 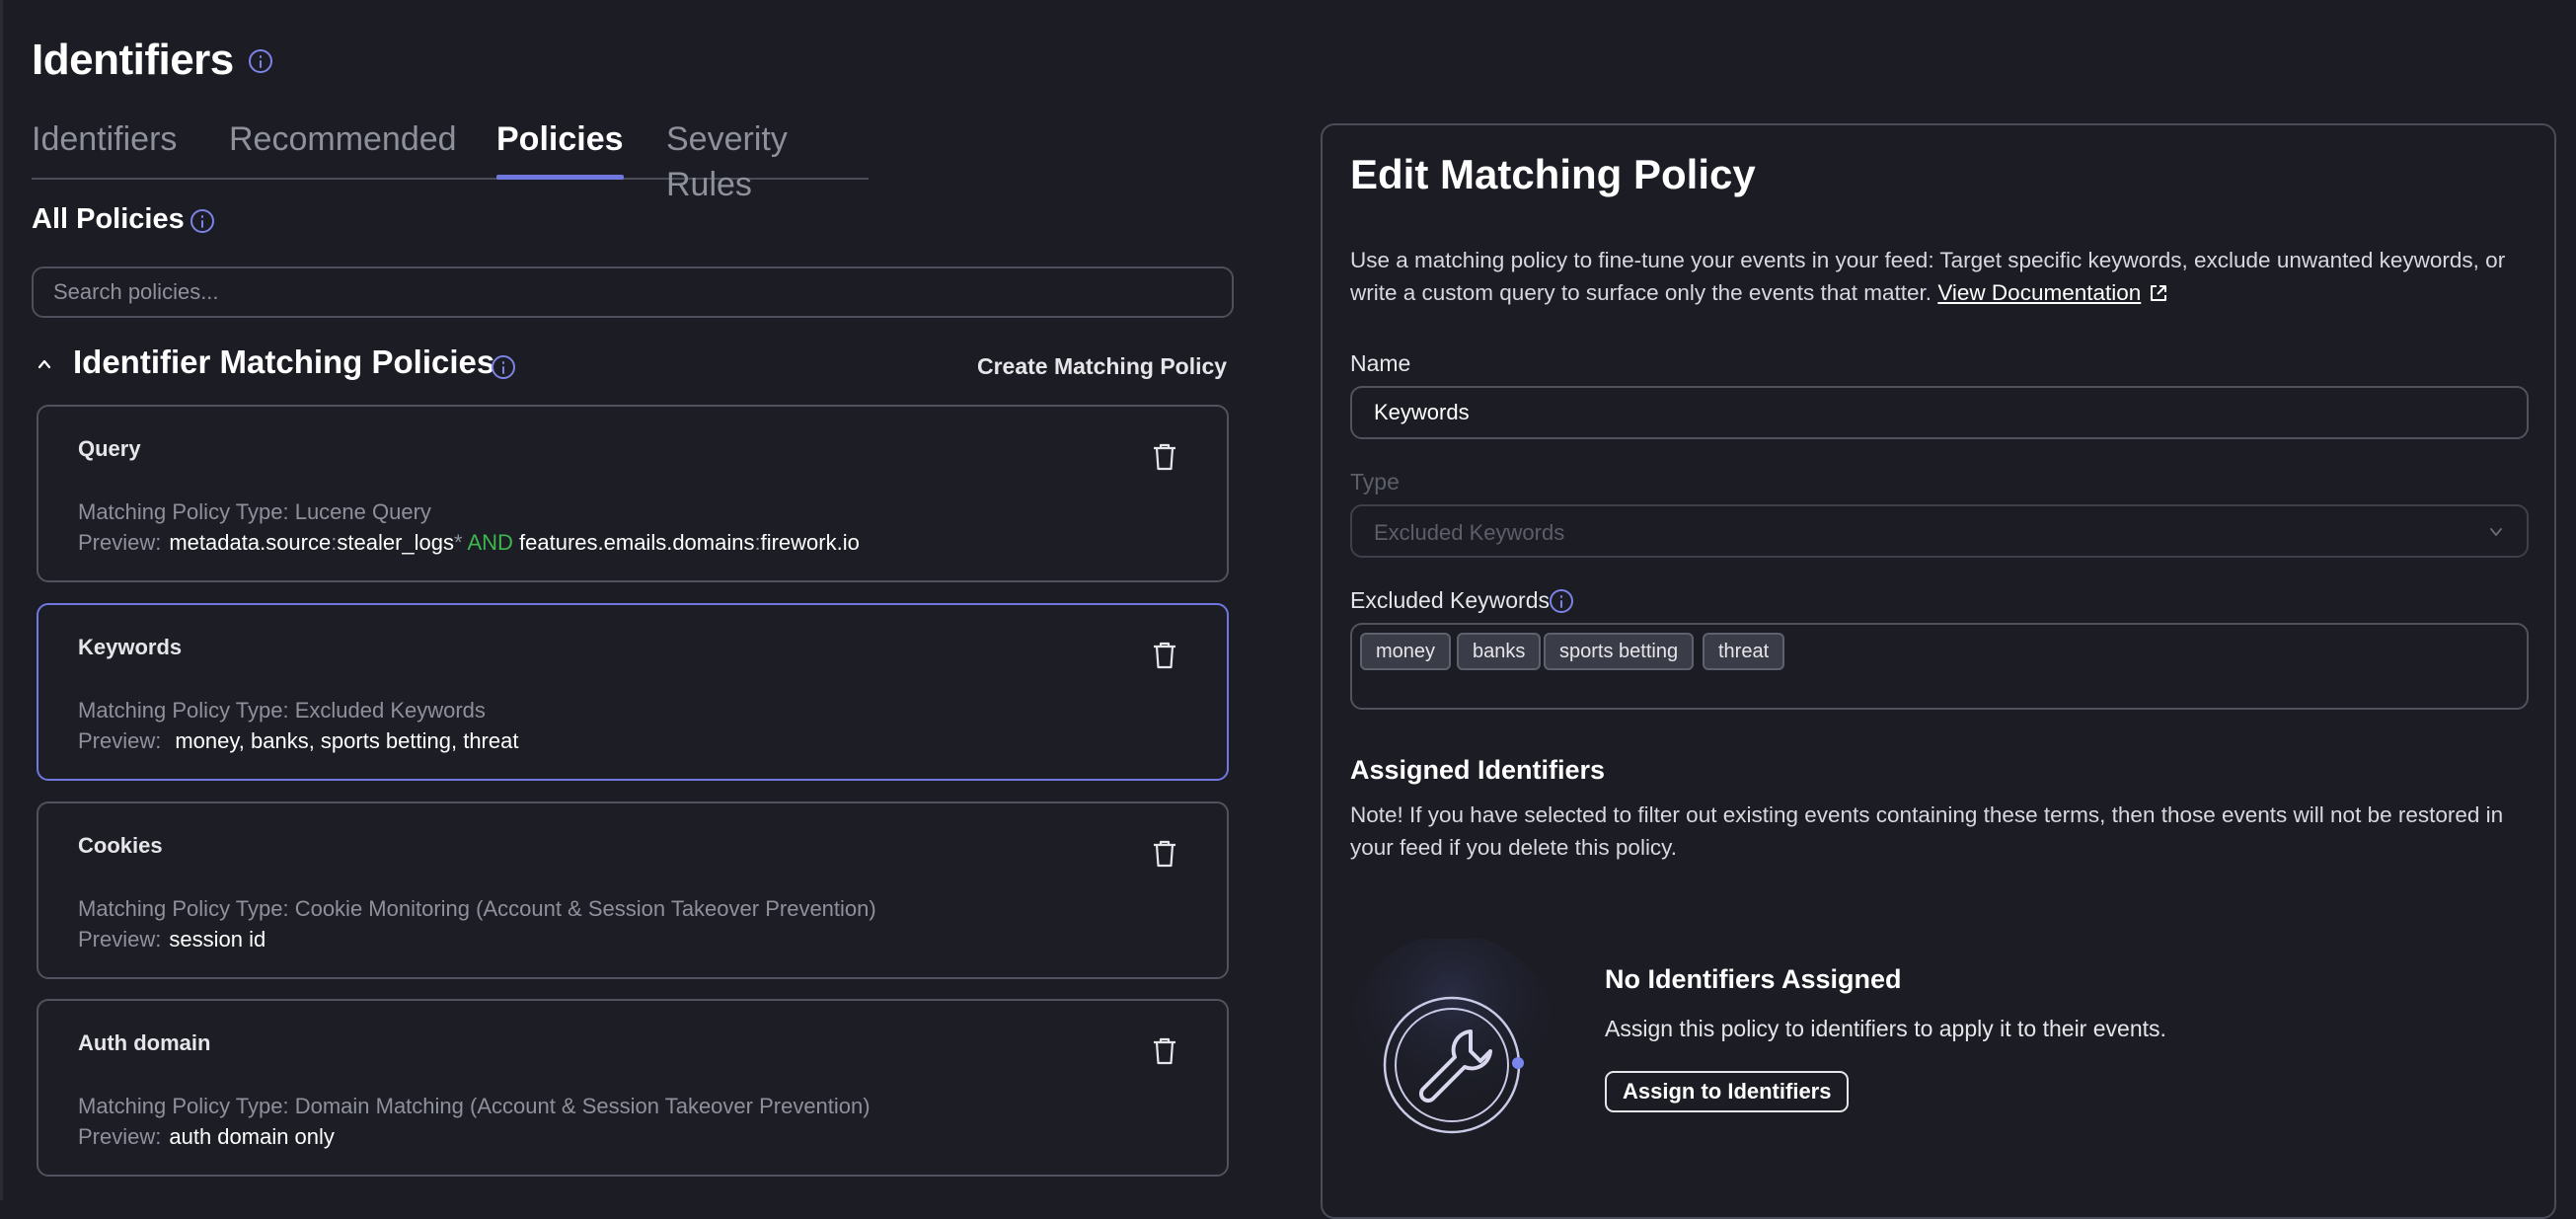 What do you see at coordinates (120, 845) in the screenshot?
I see `policy-name: Cookies` at bounding box center [120, 845].